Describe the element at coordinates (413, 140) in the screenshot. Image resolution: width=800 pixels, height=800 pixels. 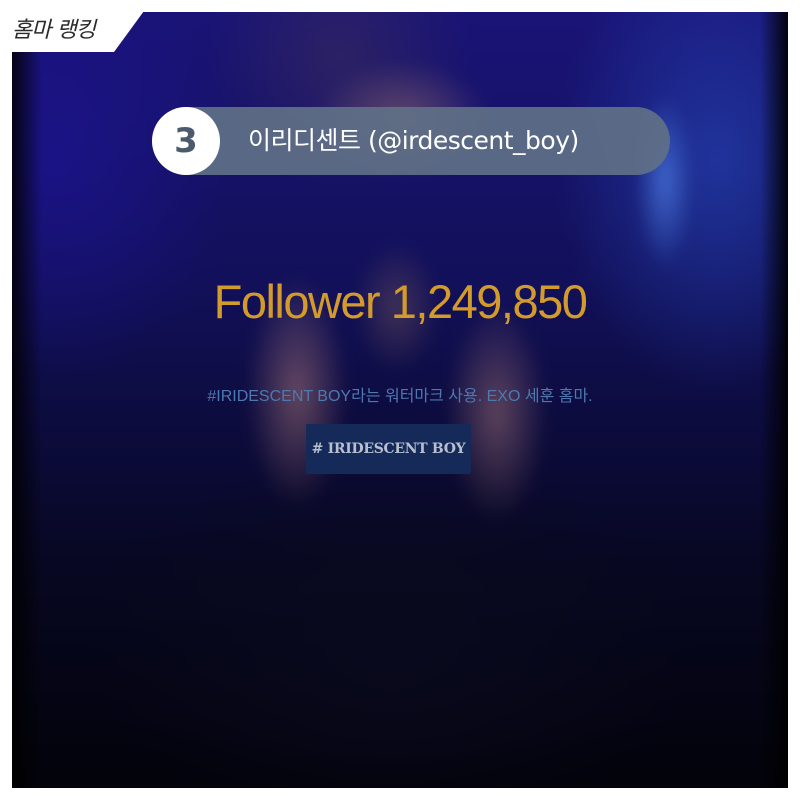
I see `account-name: 이리디센트 (@irdescent_boy)` at that location.